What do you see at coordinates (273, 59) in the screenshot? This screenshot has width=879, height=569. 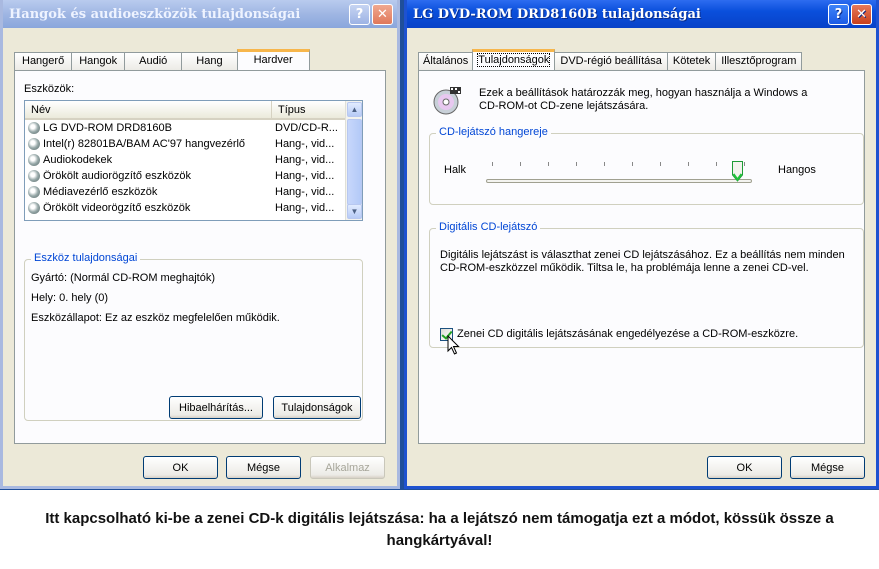 I see `tab-hardware: Hardver` at bounding box center [273, 59].